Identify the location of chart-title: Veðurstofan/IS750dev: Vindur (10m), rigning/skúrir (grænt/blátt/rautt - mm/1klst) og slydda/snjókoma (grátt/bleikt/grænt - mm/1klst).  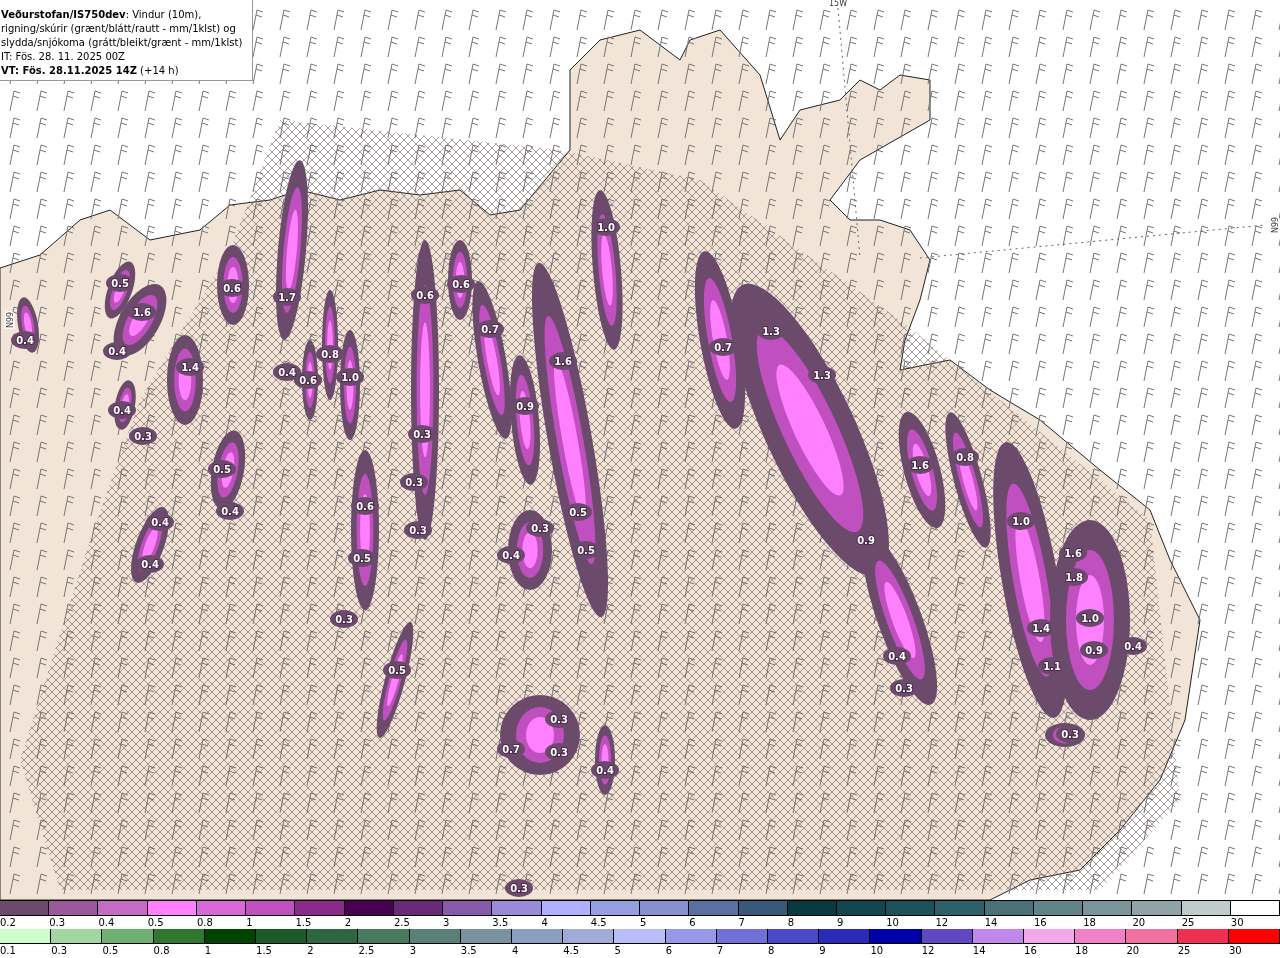
(122, 29).